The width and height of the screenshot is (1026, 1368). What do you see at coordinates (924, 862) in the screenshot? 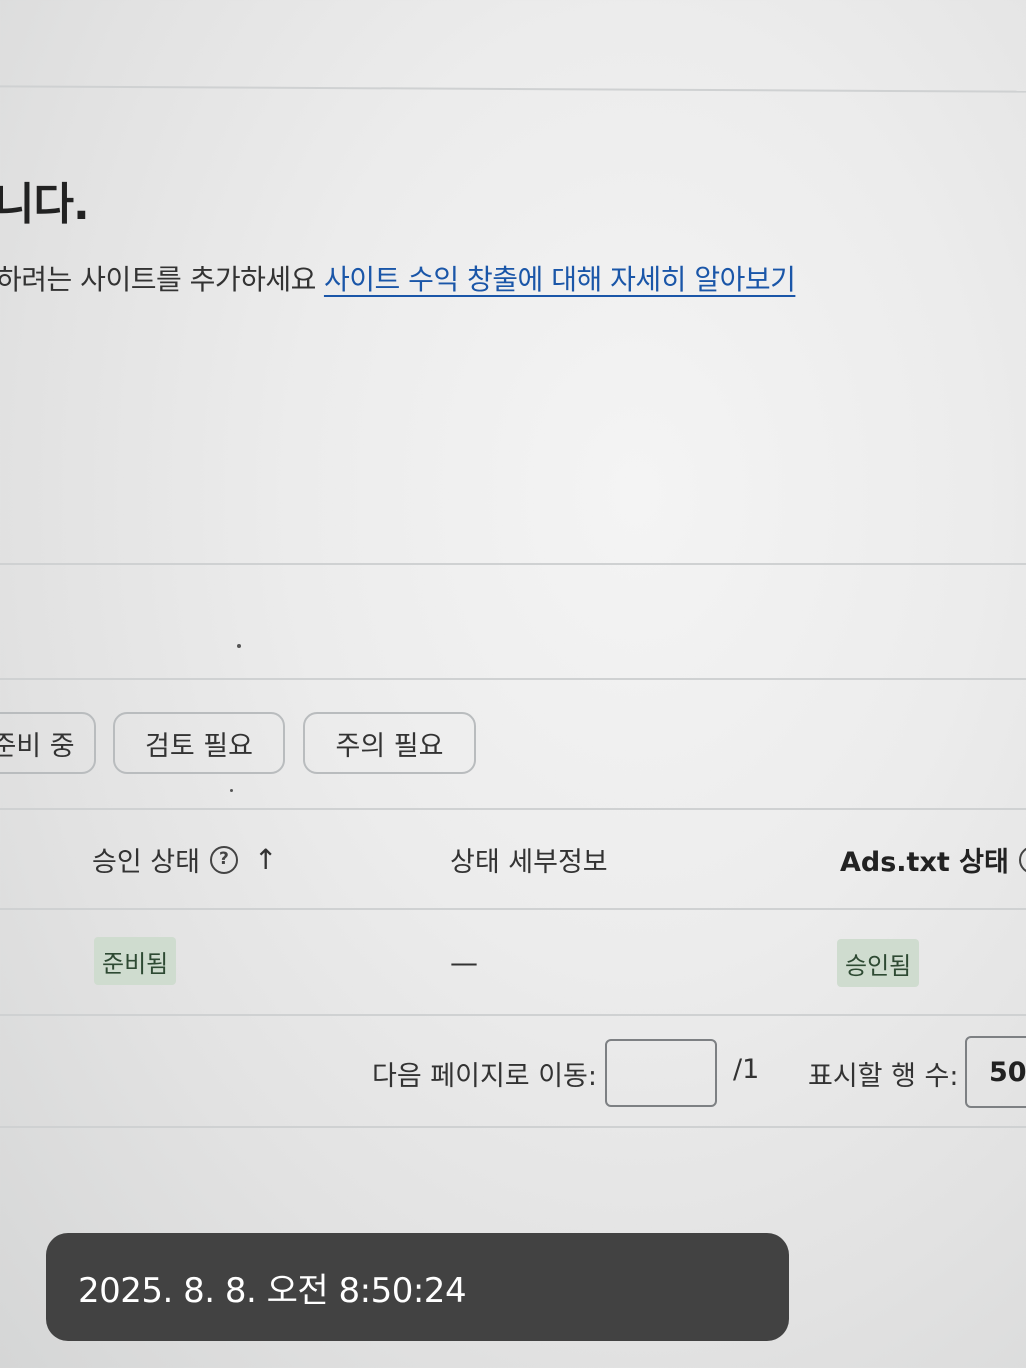
I see `column-header-label: Ads.txt 상태` at bounding box center [924, 862].